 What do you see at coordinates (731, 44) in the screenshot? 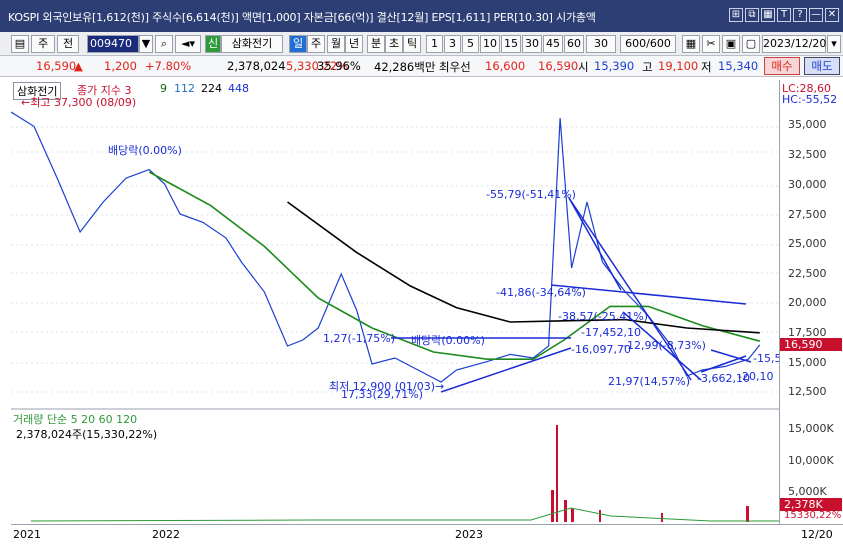
I see `save-icon: ▣` at bounding box center [731, 44].